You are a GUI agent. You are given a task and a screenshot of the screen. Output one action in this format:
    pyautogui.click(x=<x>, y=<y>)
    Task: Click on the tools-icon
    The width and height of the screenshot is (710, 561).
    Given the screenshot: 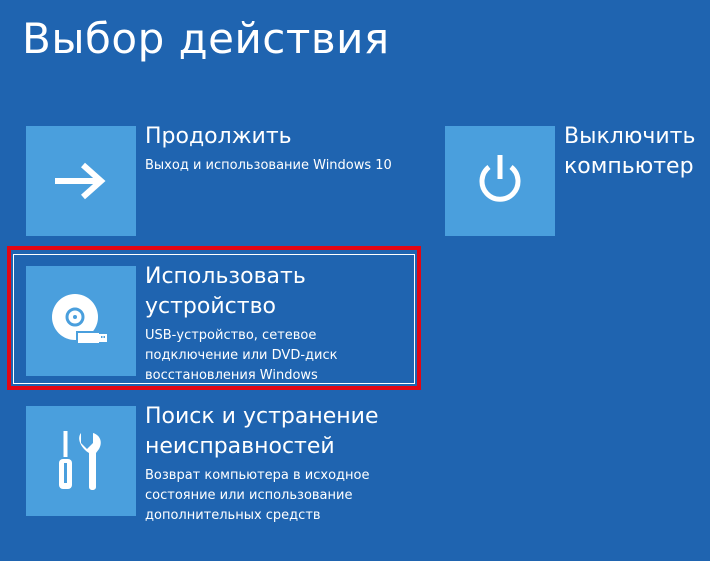 What is the action you would take?
    pyautogui.click(x=80, y=460)
    